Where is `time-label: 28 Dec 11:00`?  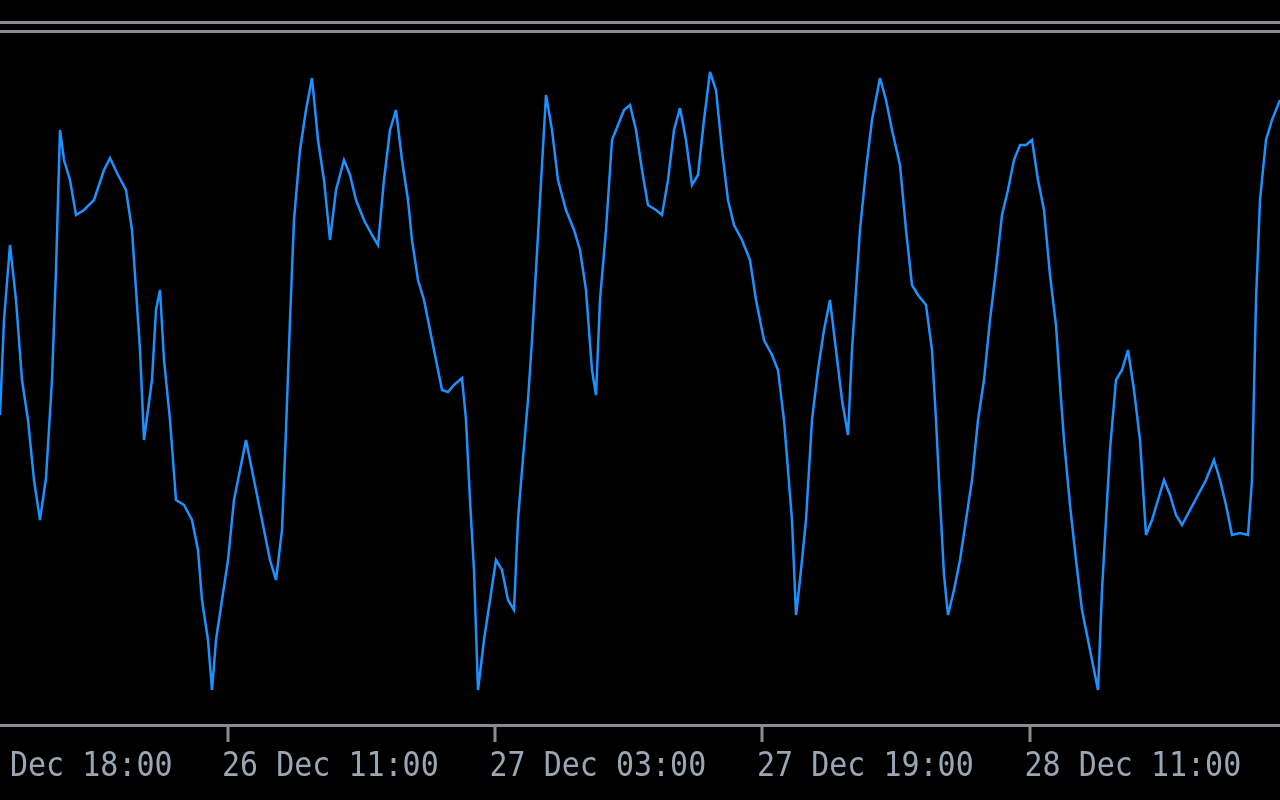 time-label: 28 Dec 11:00 is located at coordinates (1133, 764).